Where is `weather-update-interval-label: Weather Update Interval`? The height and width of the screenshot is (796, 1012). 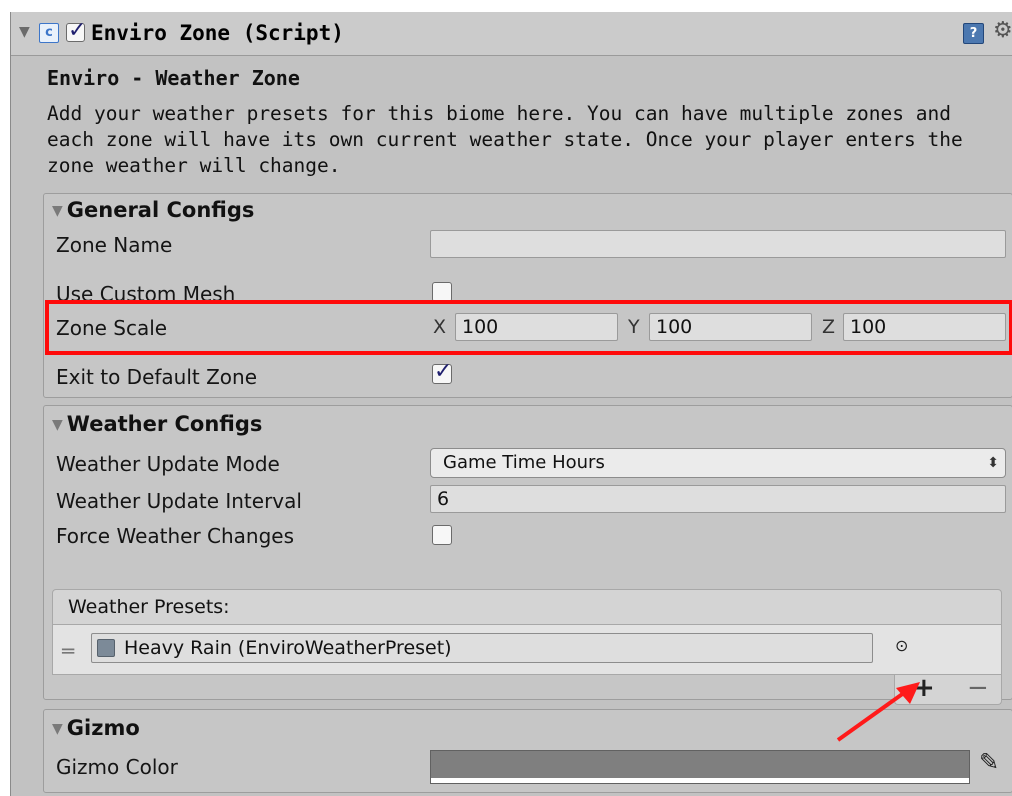 weather-update-interval-label: Weather Update Interval is located at coordinates (179, 501).